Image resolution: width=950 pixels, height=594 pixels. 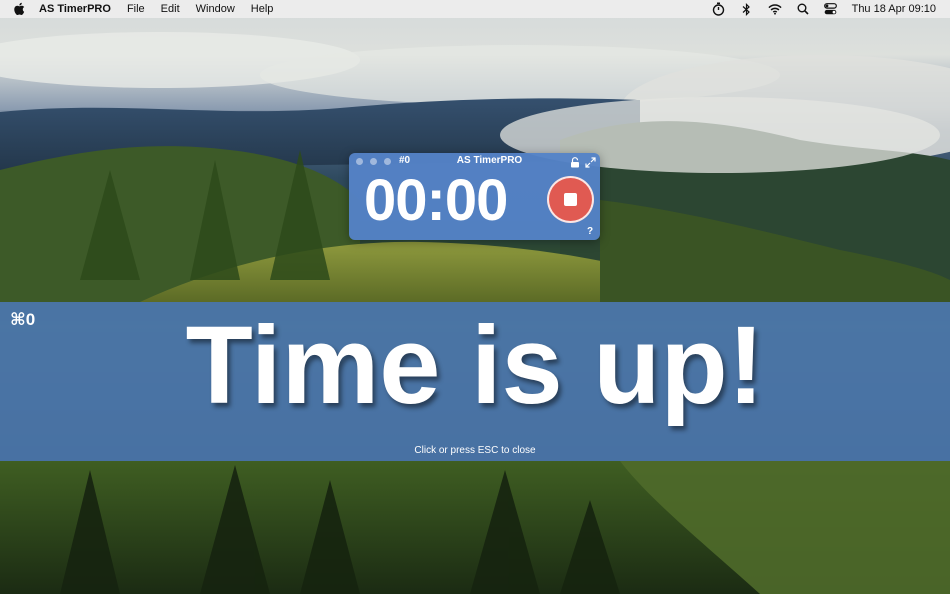 What do you see at coordinates (774, 9) in the screenshot?
I see `wifi-icon` at bounding box center [774, 9].